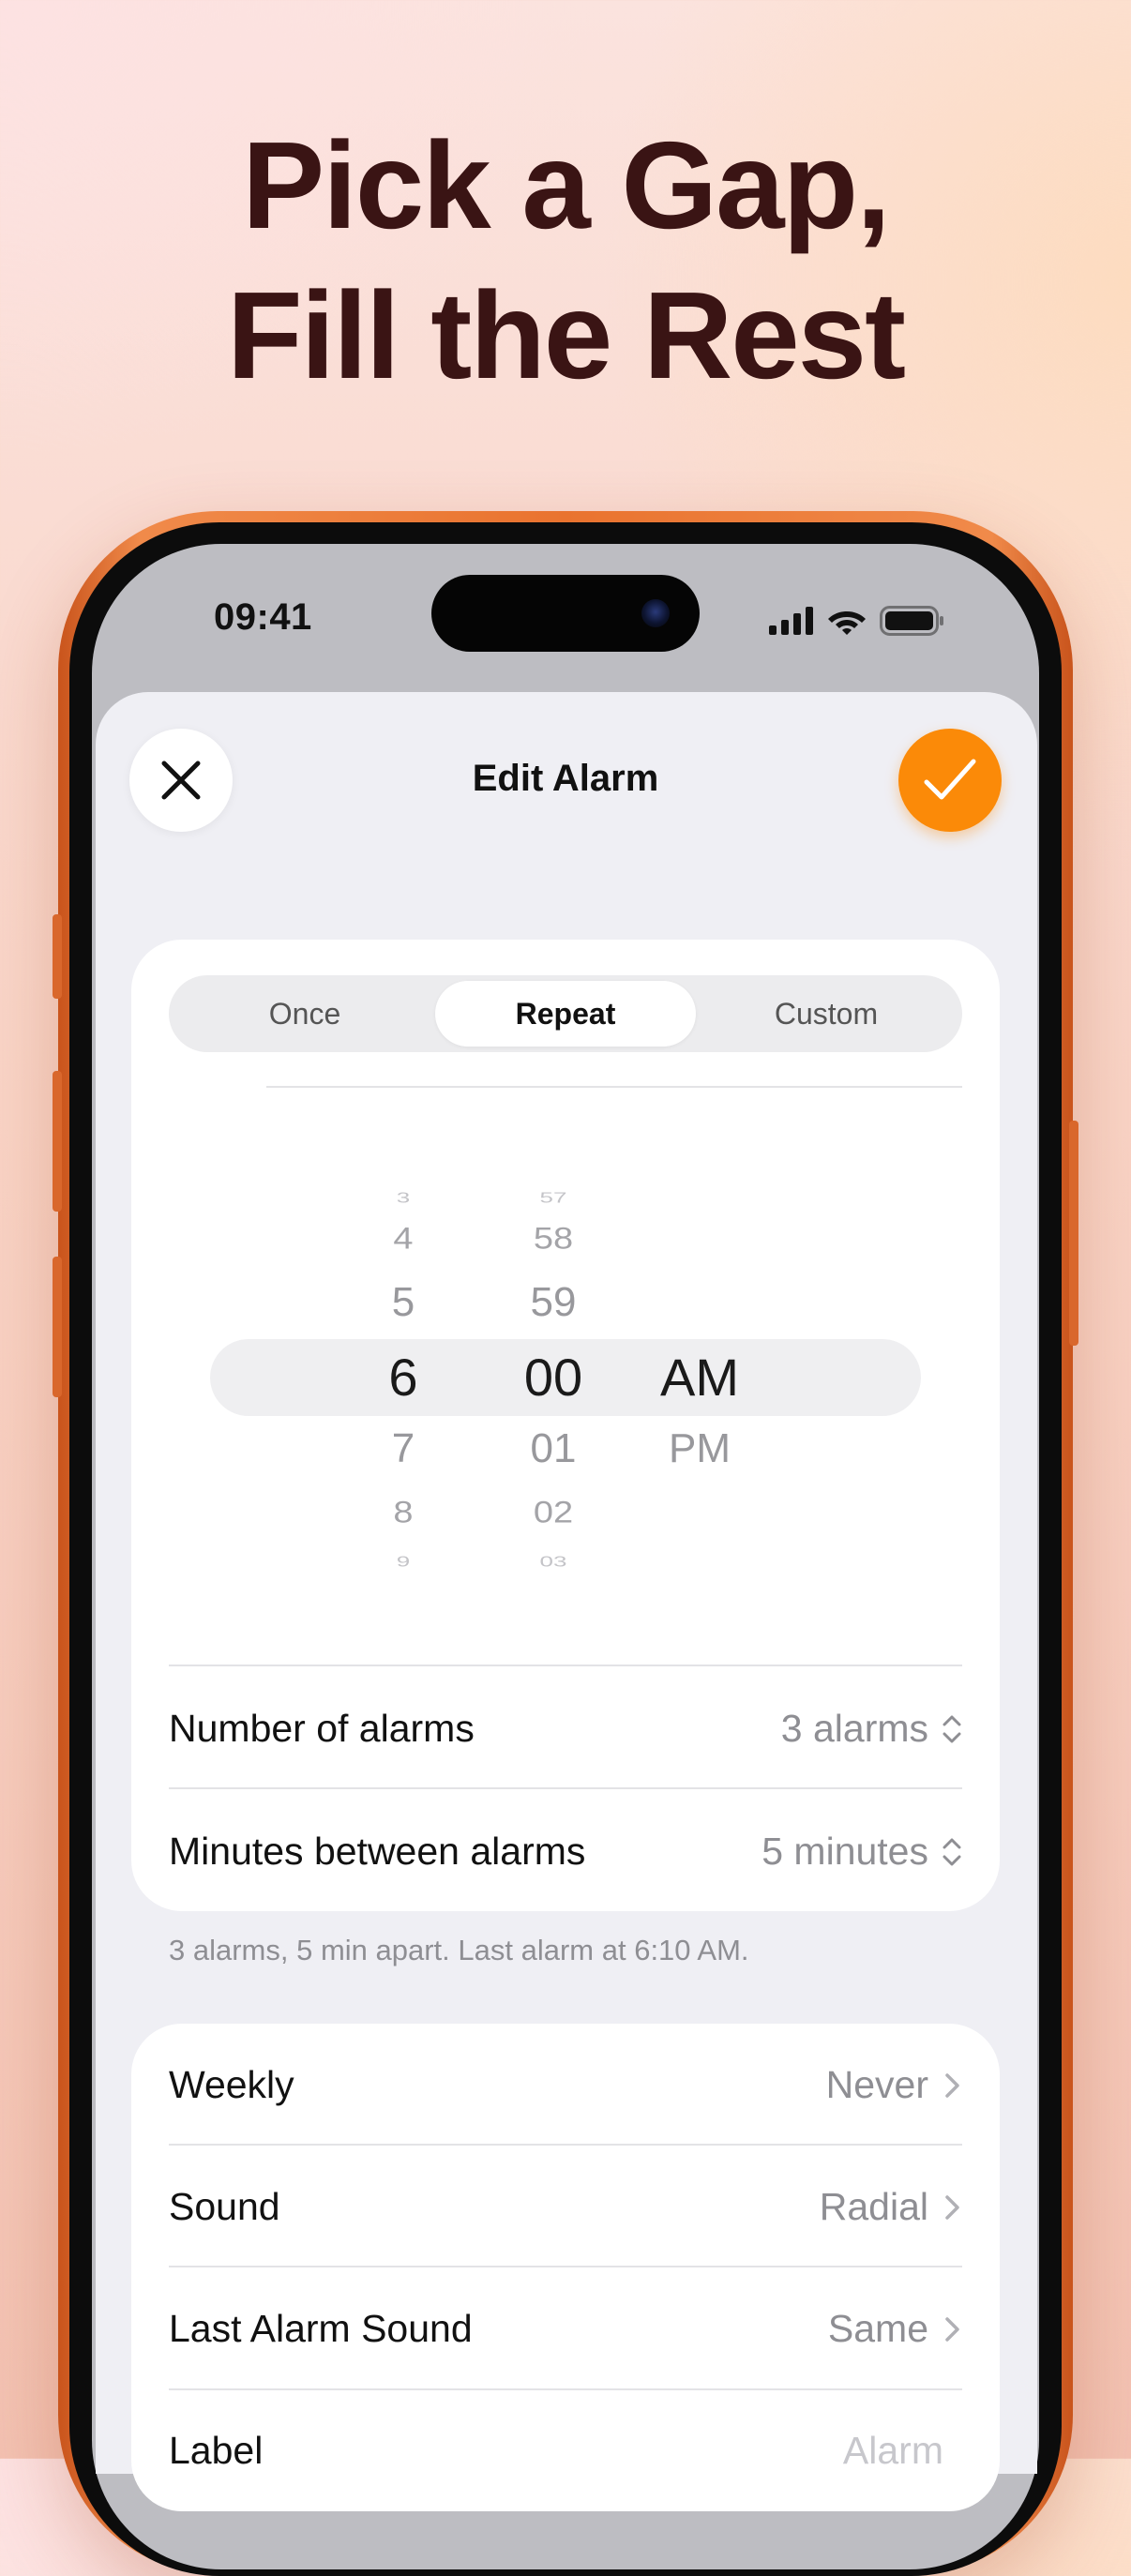 Image resolution: width=1131 pixels, height=2576 pixels. I want to click on last-alarm-sound-label: Last Alarm Sound, so click(321, 2328).